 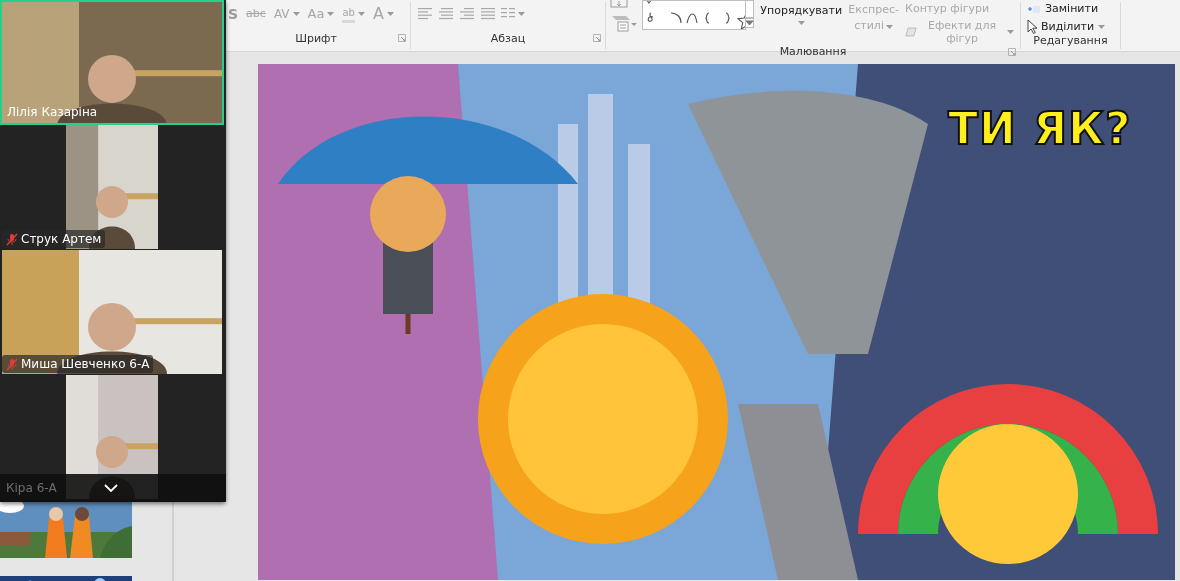 I want to click on shape-gallery, so click(x=694, y=15).